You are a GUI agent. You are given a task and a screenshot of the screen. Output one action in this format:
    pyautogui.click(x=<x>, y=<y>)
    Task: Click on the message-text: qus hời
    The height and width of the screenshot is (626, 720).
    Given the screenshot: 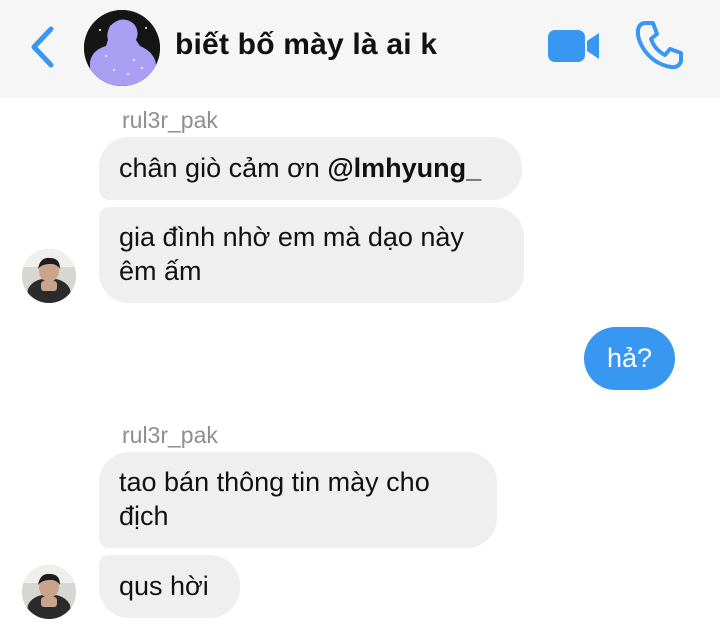 What is the action you would take?
    pyautogui.click(x=164, y=586)
    